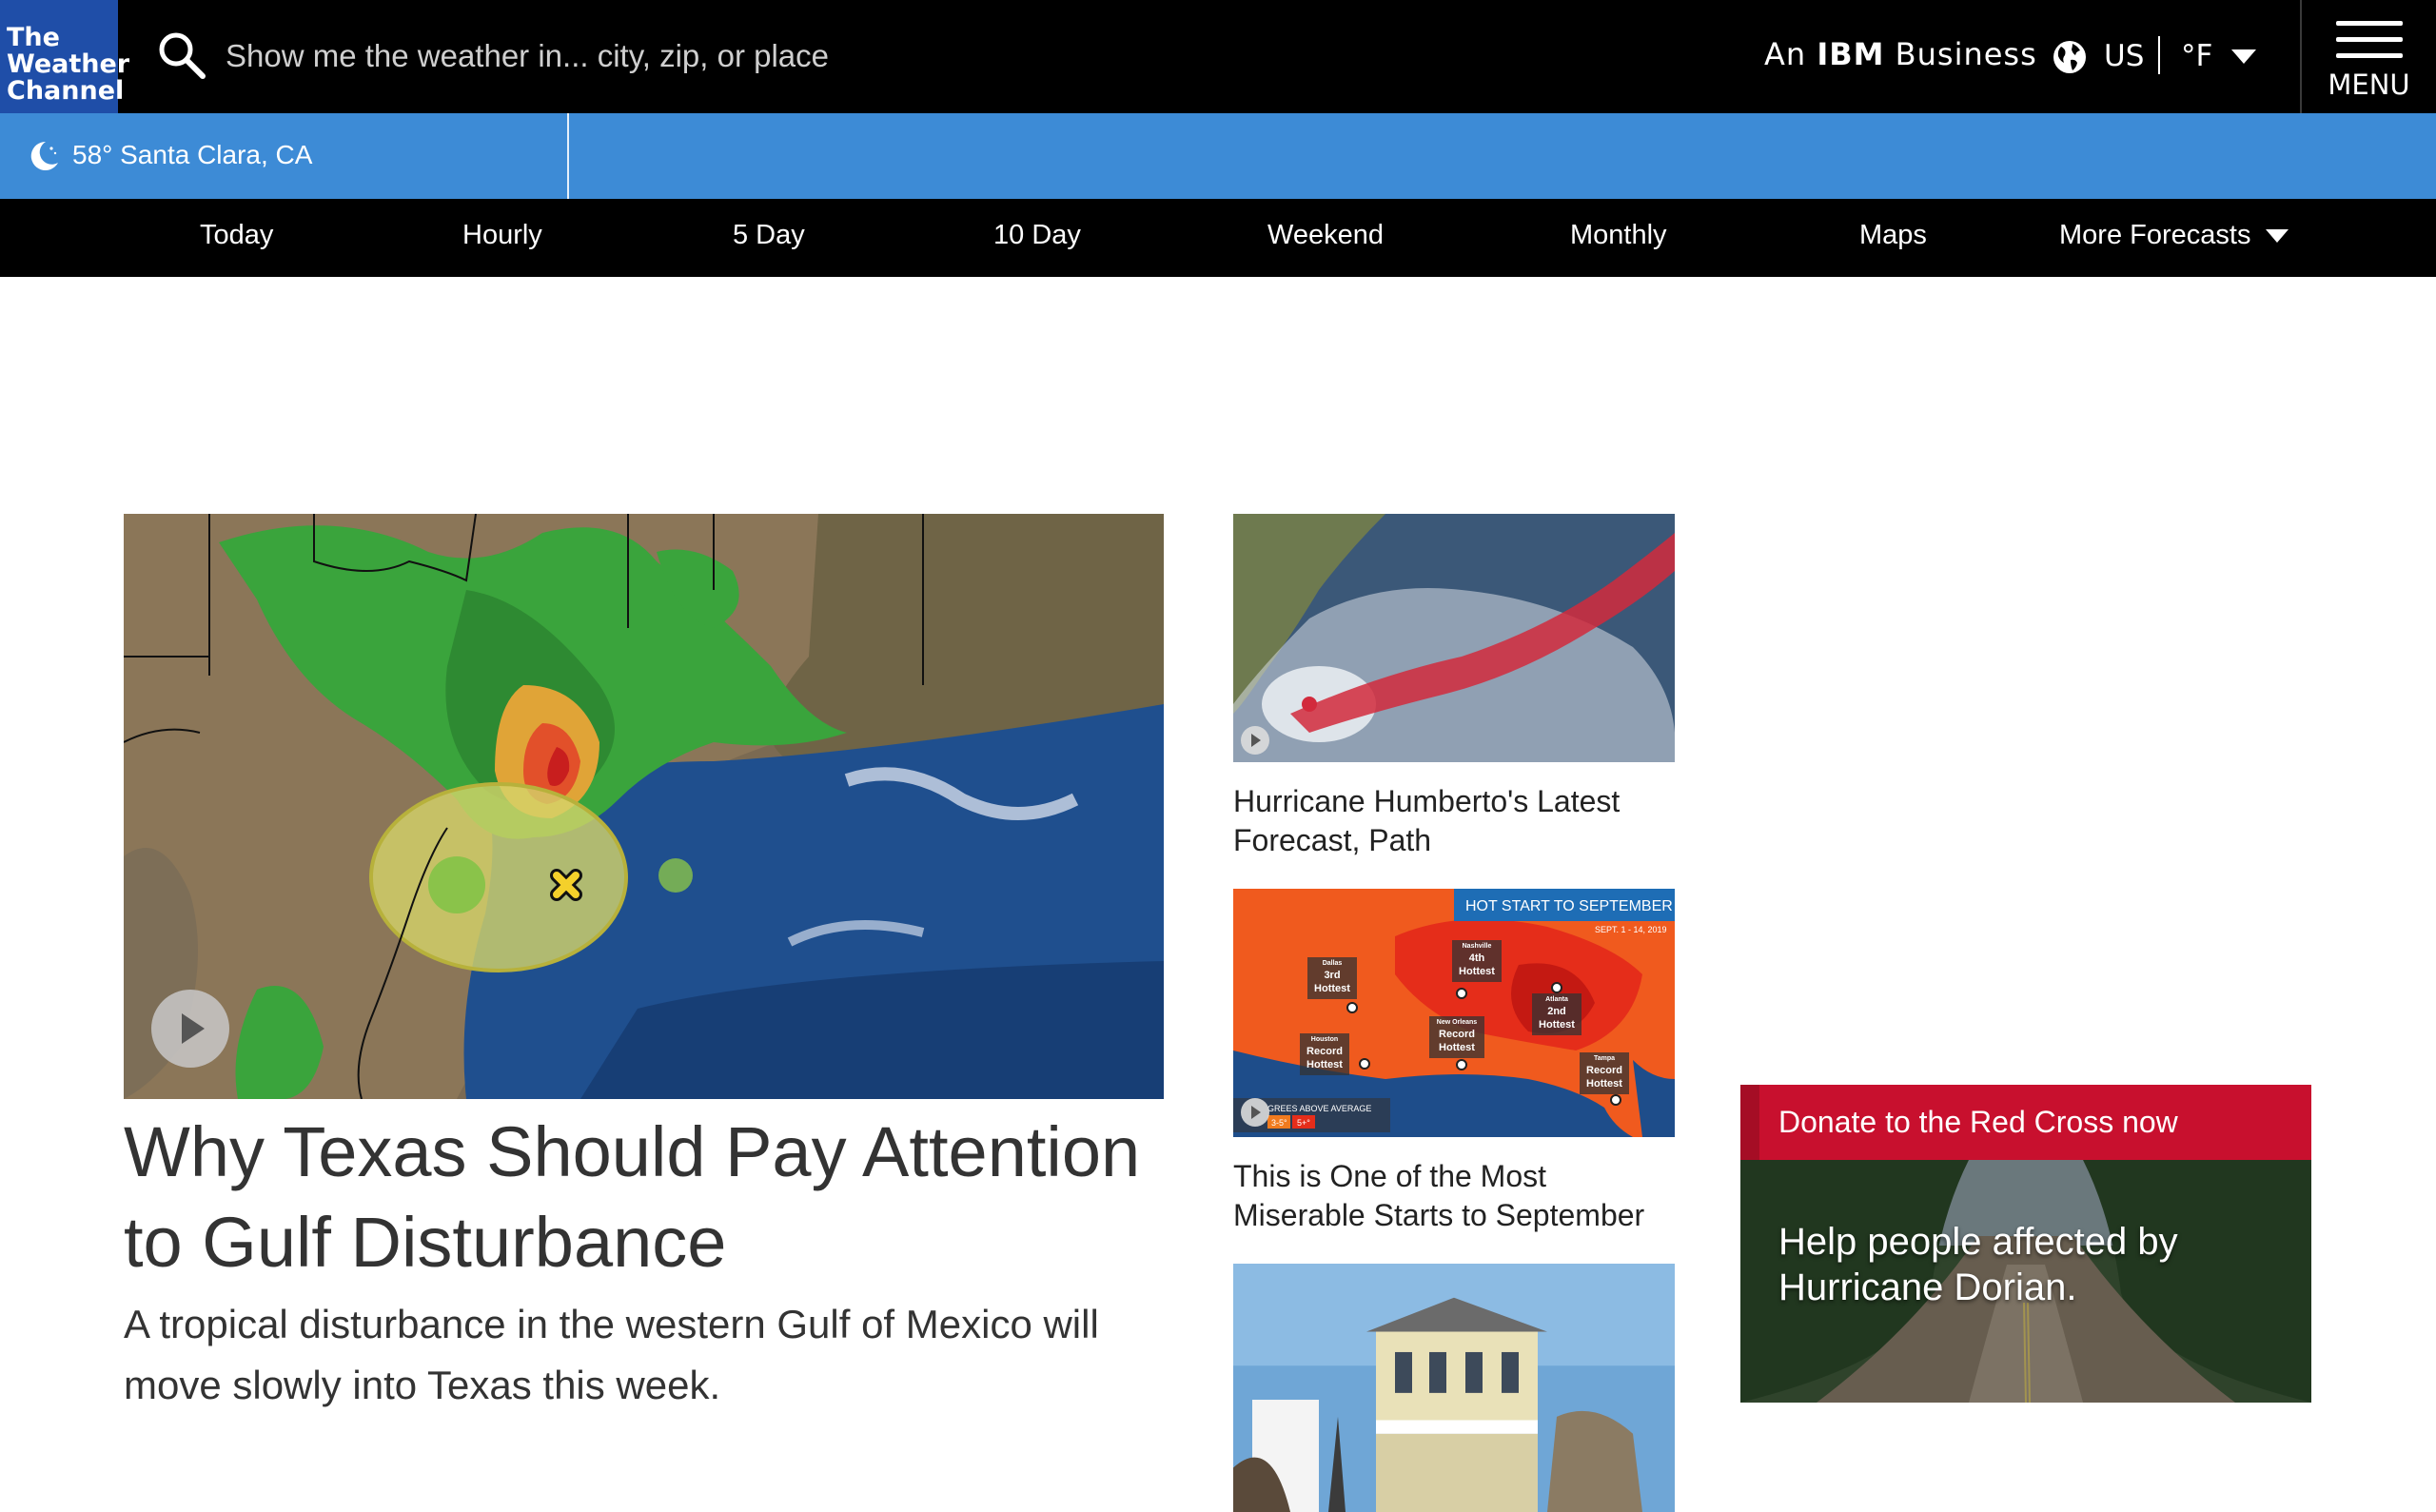 Image resolution: width=2436 pixels, height=1512 pixels. I want to click on red-cross-header: Donate to the Red Cross now, so click(2025, 1122).